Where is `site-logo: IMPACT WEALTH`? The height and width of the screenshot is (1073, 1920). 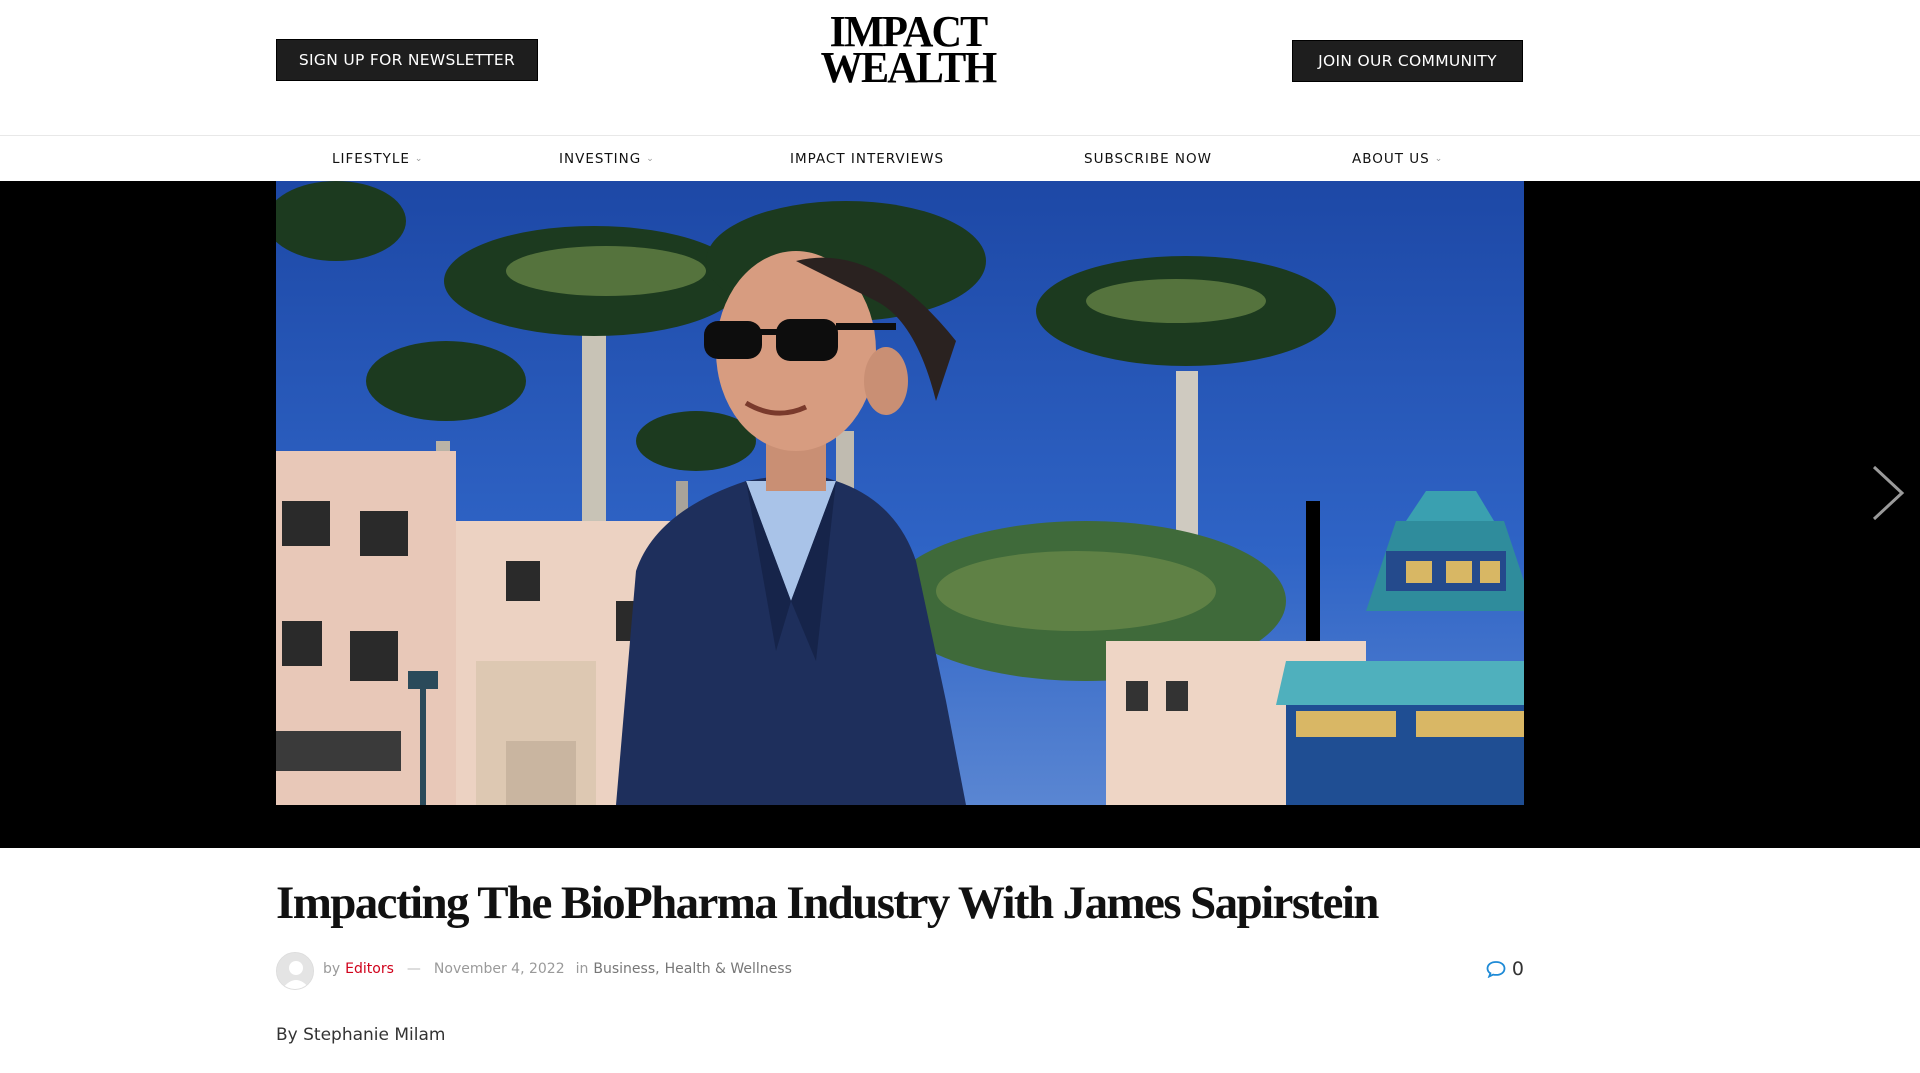
site-logo: IMPACT WEALTH is located at coordinates (907, 54).